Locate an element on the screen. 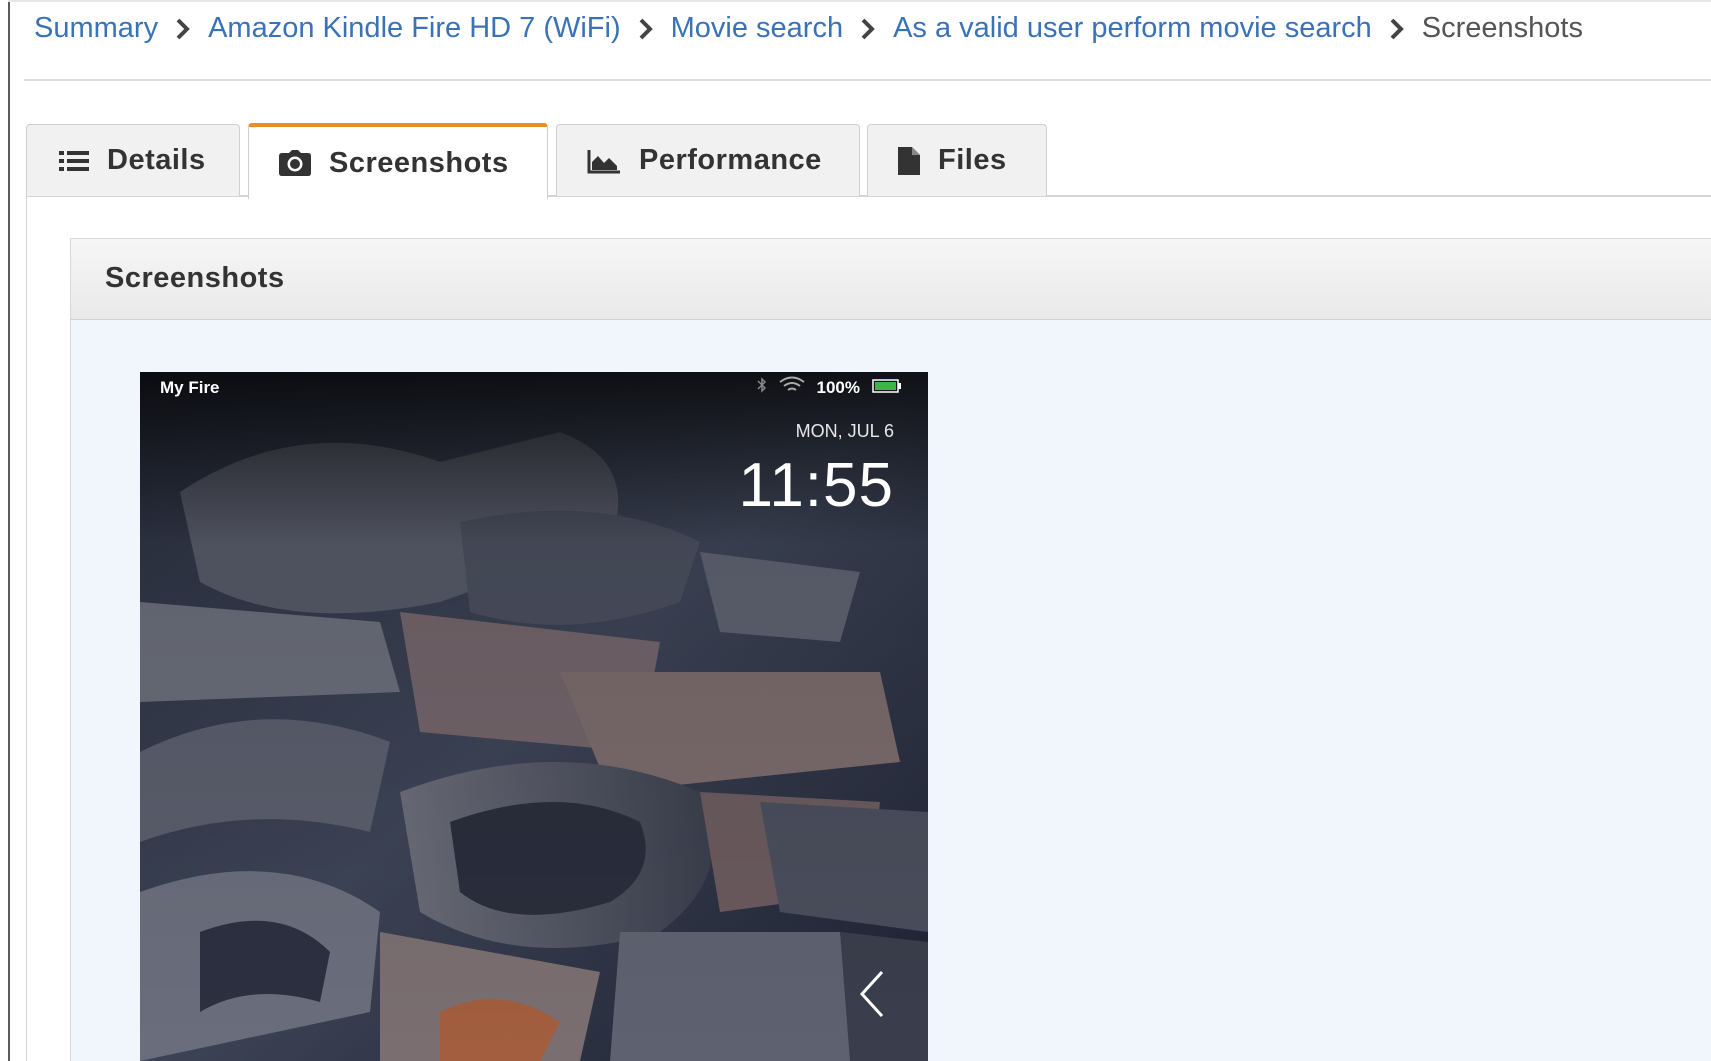  tab-details: Details is located at coordinates (133, 160).